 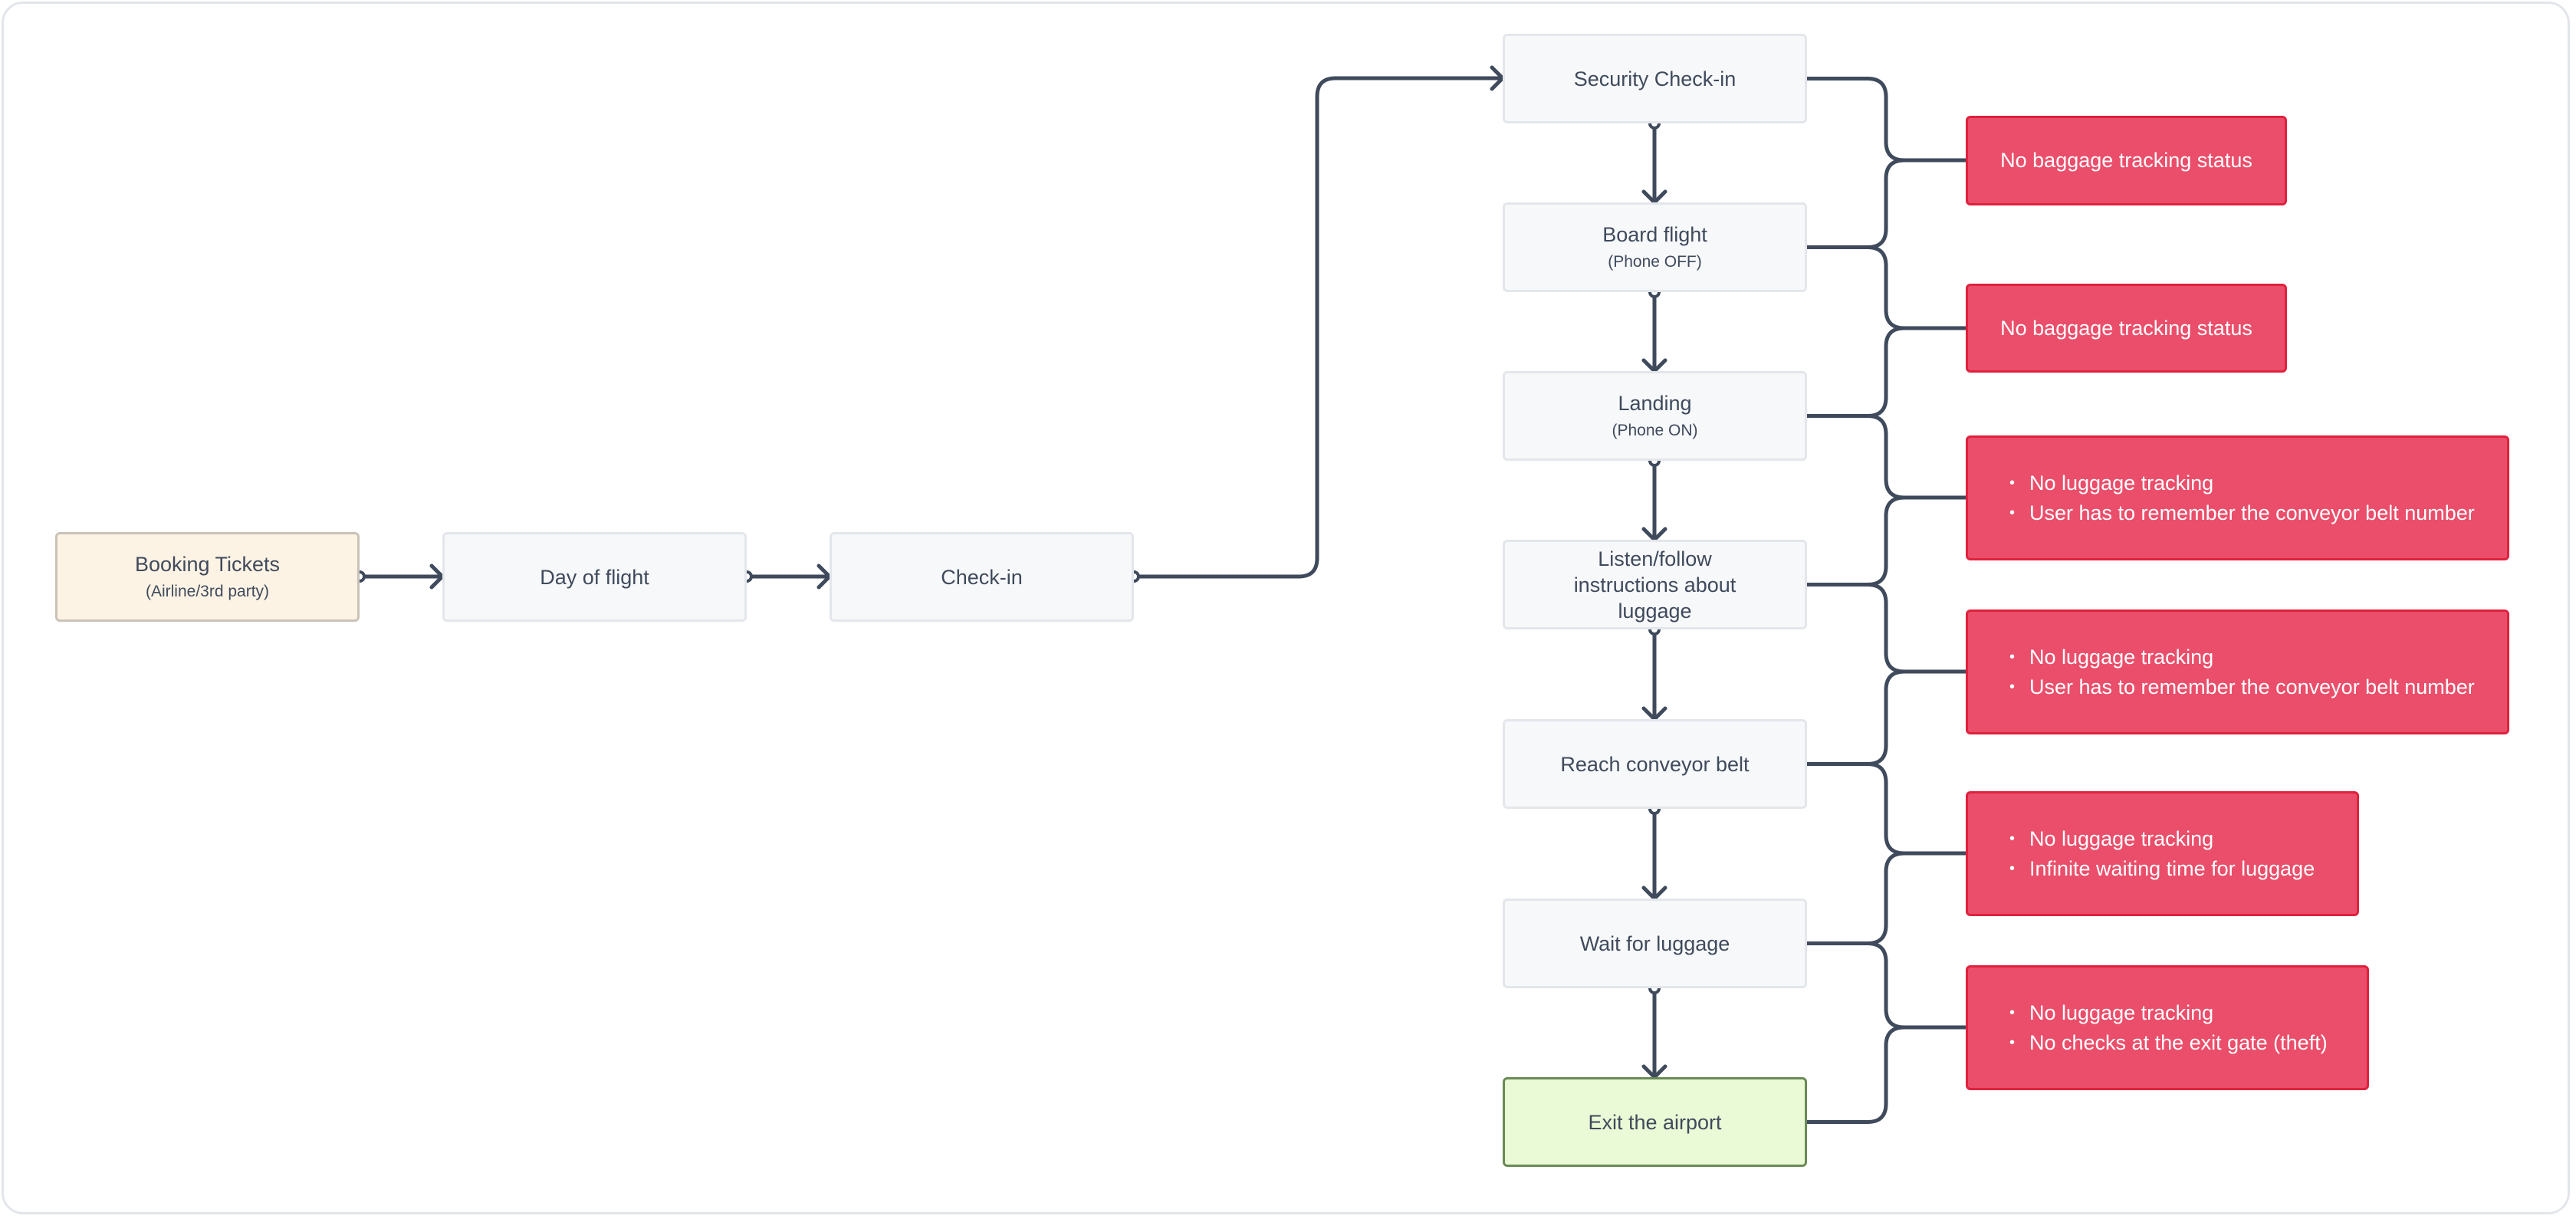 What do you see at coordinates (1655, 247) in the screenshot?
I see `node-board-flight: Board flight (Phone OFF)` at bounding box center [1655, 247].